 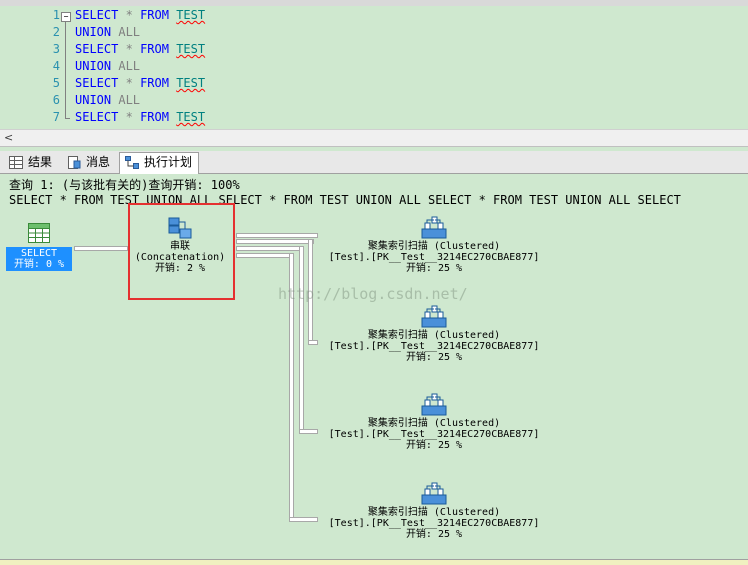 What do you see at coordinates (8, 137) in the screenshot?
I see `scroll-left-icon: <` at bounding box center [8, 137].